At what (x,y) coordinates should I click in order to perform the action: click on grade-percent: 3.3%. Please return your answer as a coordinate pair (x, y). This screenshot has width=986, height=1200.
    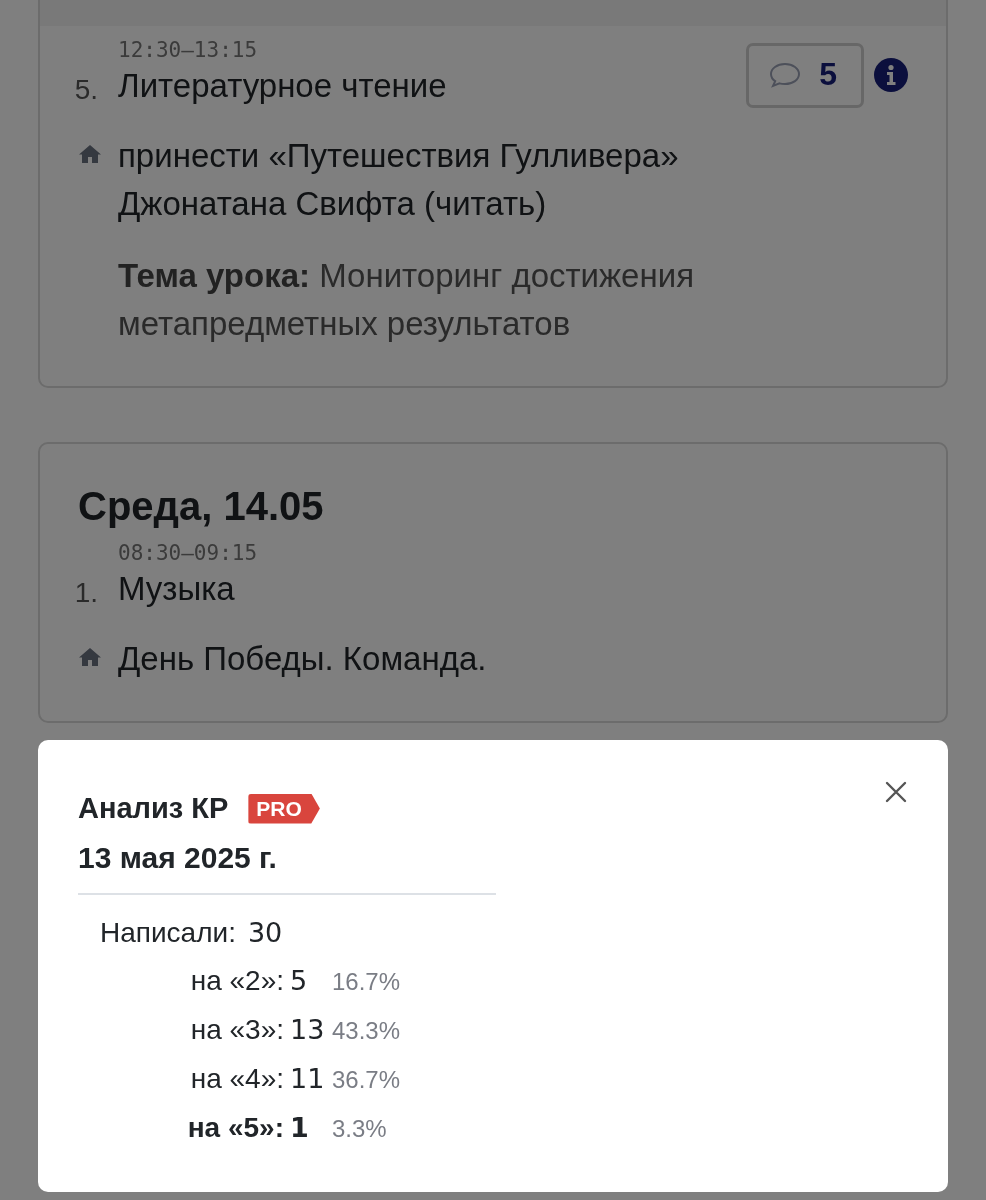
    Looking at the image, I should click on (359, 1129).